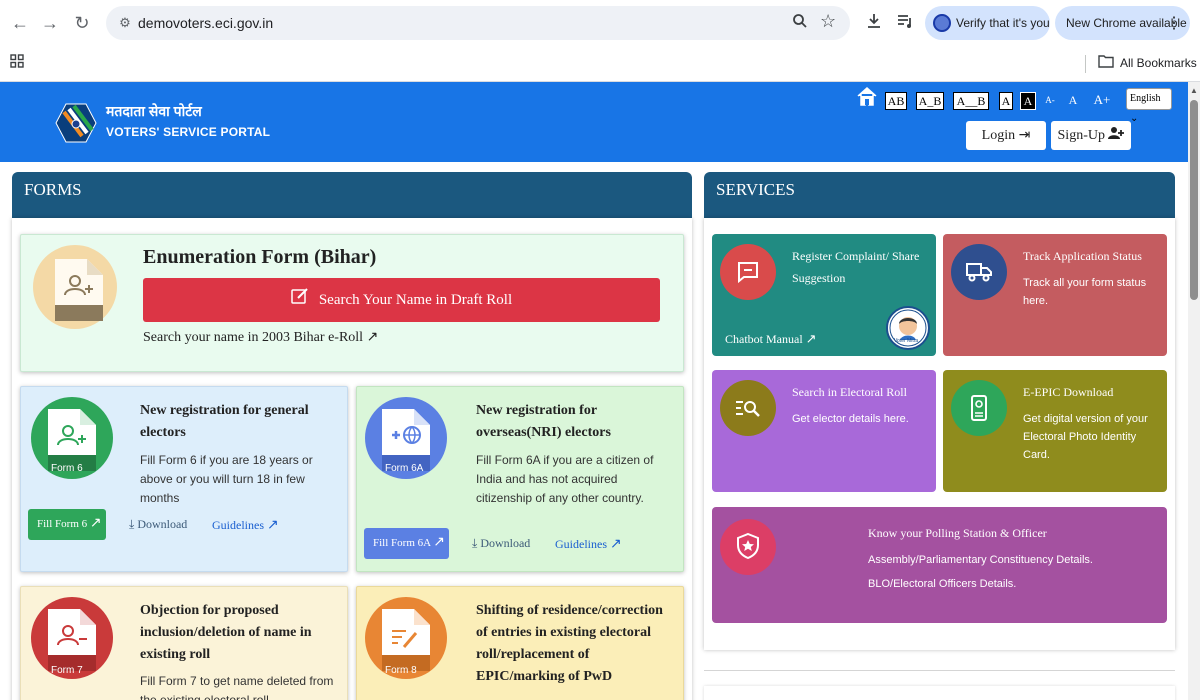 This screenshot has height=700, width=1200. I want to click on login-icon: ⇥, so click(1024, 135).